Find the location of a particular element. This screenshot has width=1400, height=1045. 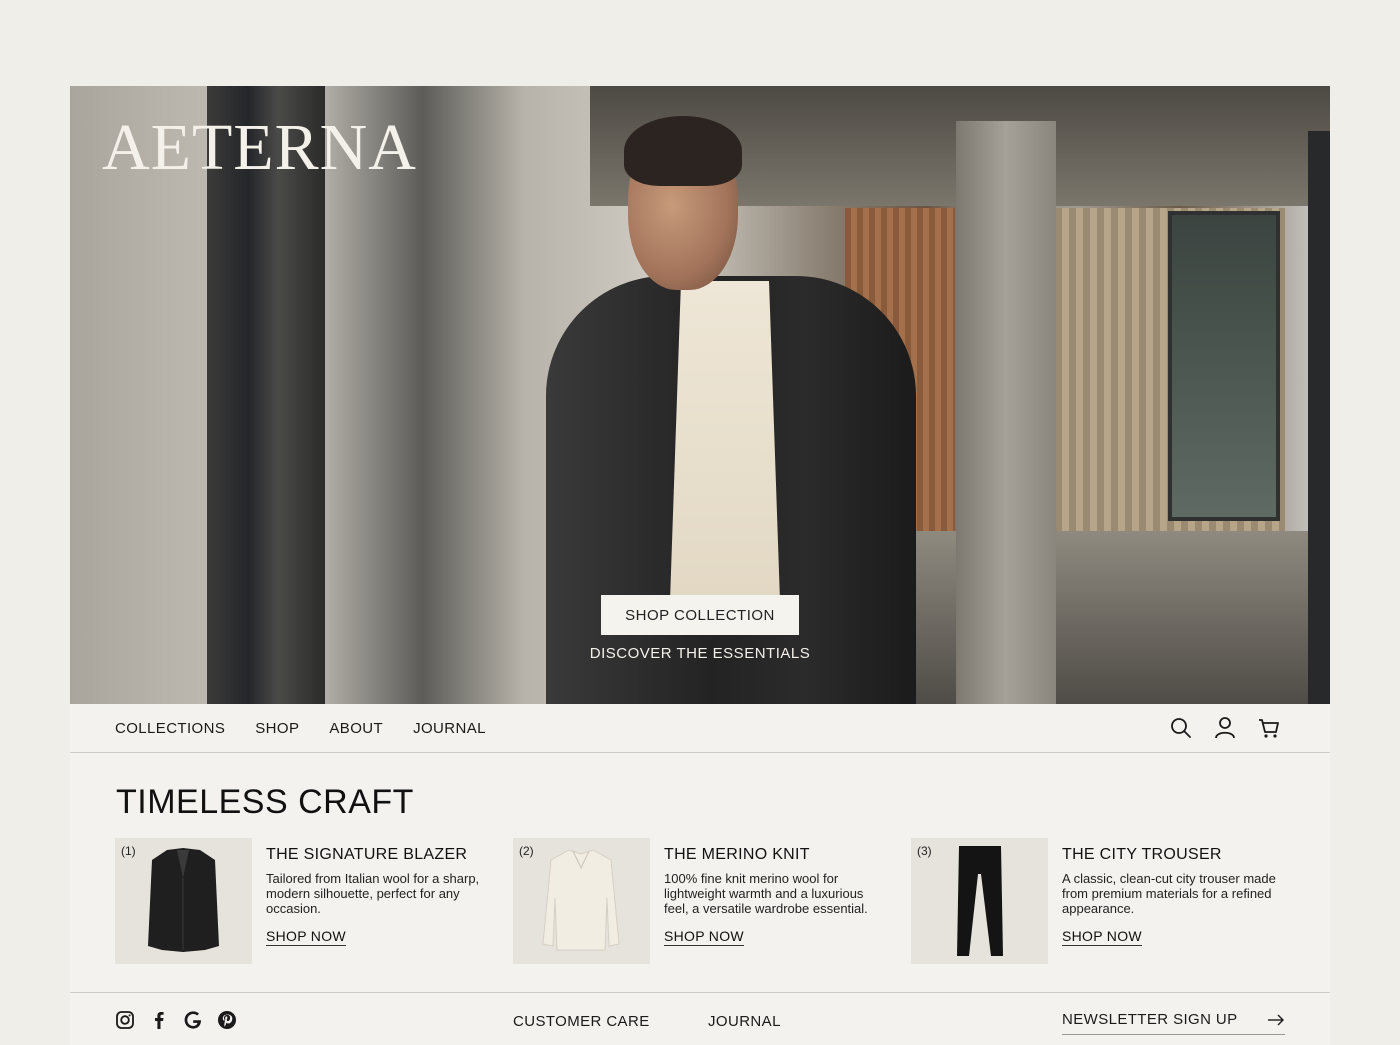

section-title: TIMELESS CRAFT is located at coordinates (265, 802).